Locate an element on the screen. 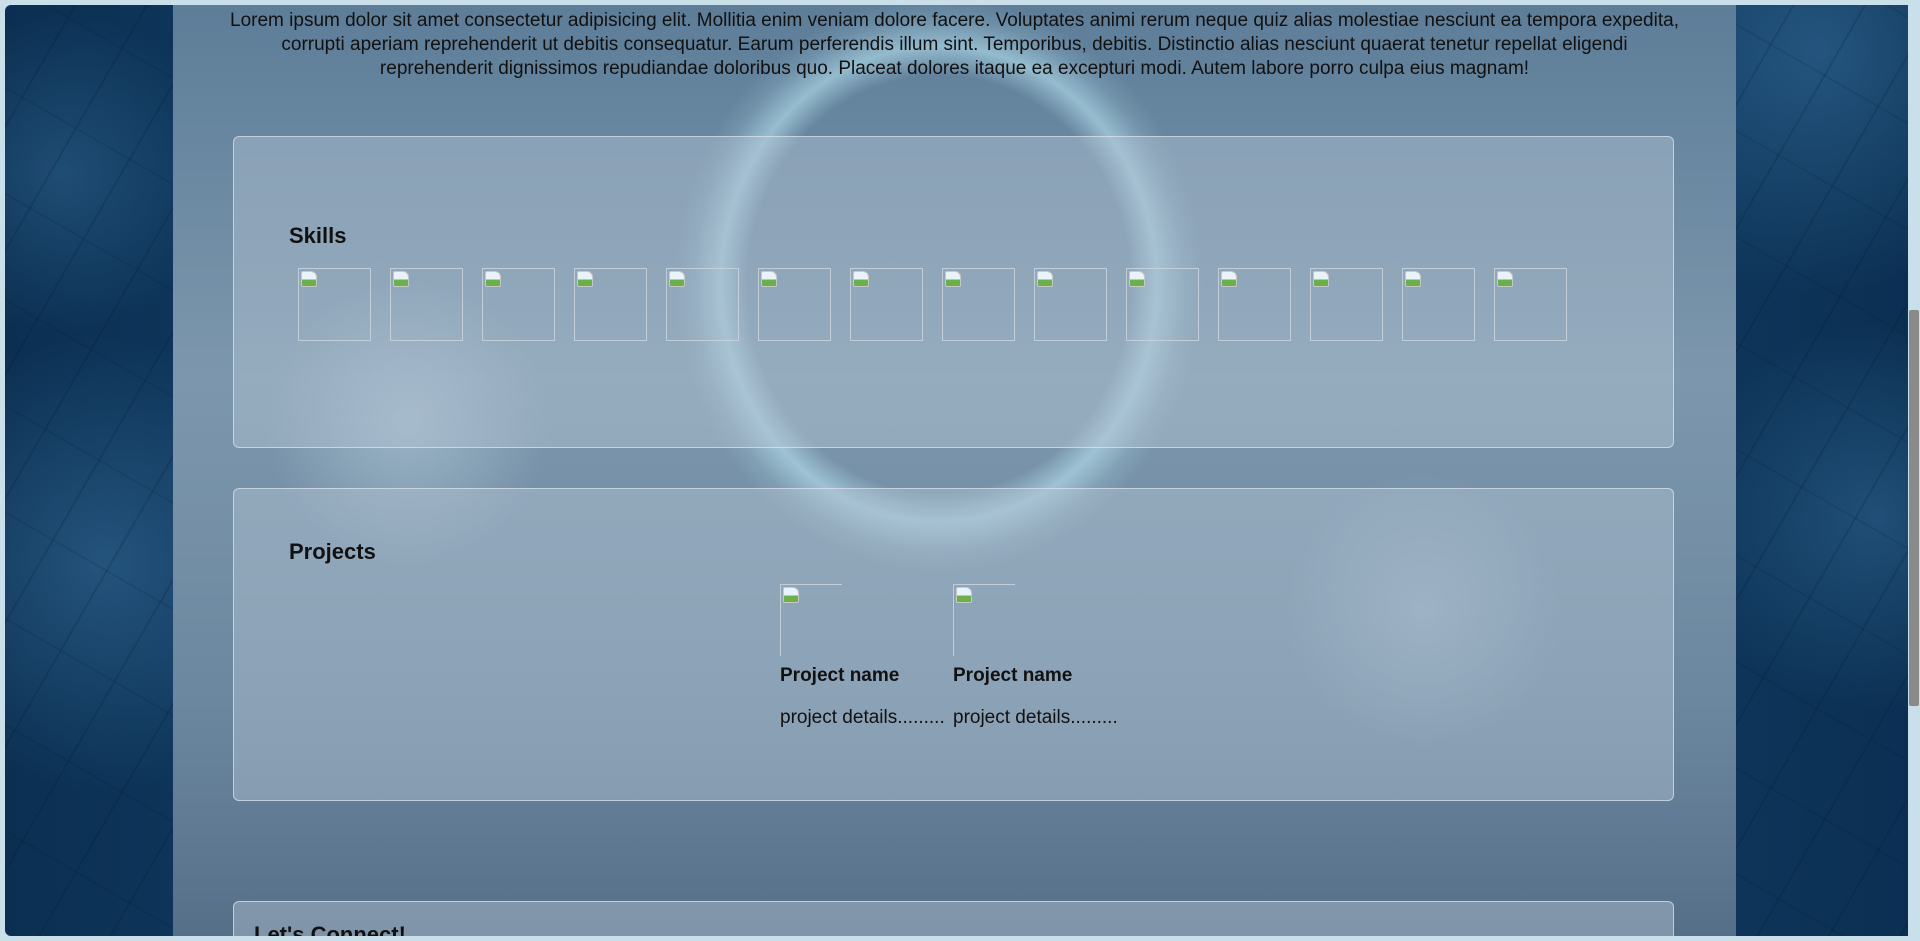 The width and height of the screenshot is (1920, 941). connect-section: Let's Connect! is located at coordinates (953, 918).